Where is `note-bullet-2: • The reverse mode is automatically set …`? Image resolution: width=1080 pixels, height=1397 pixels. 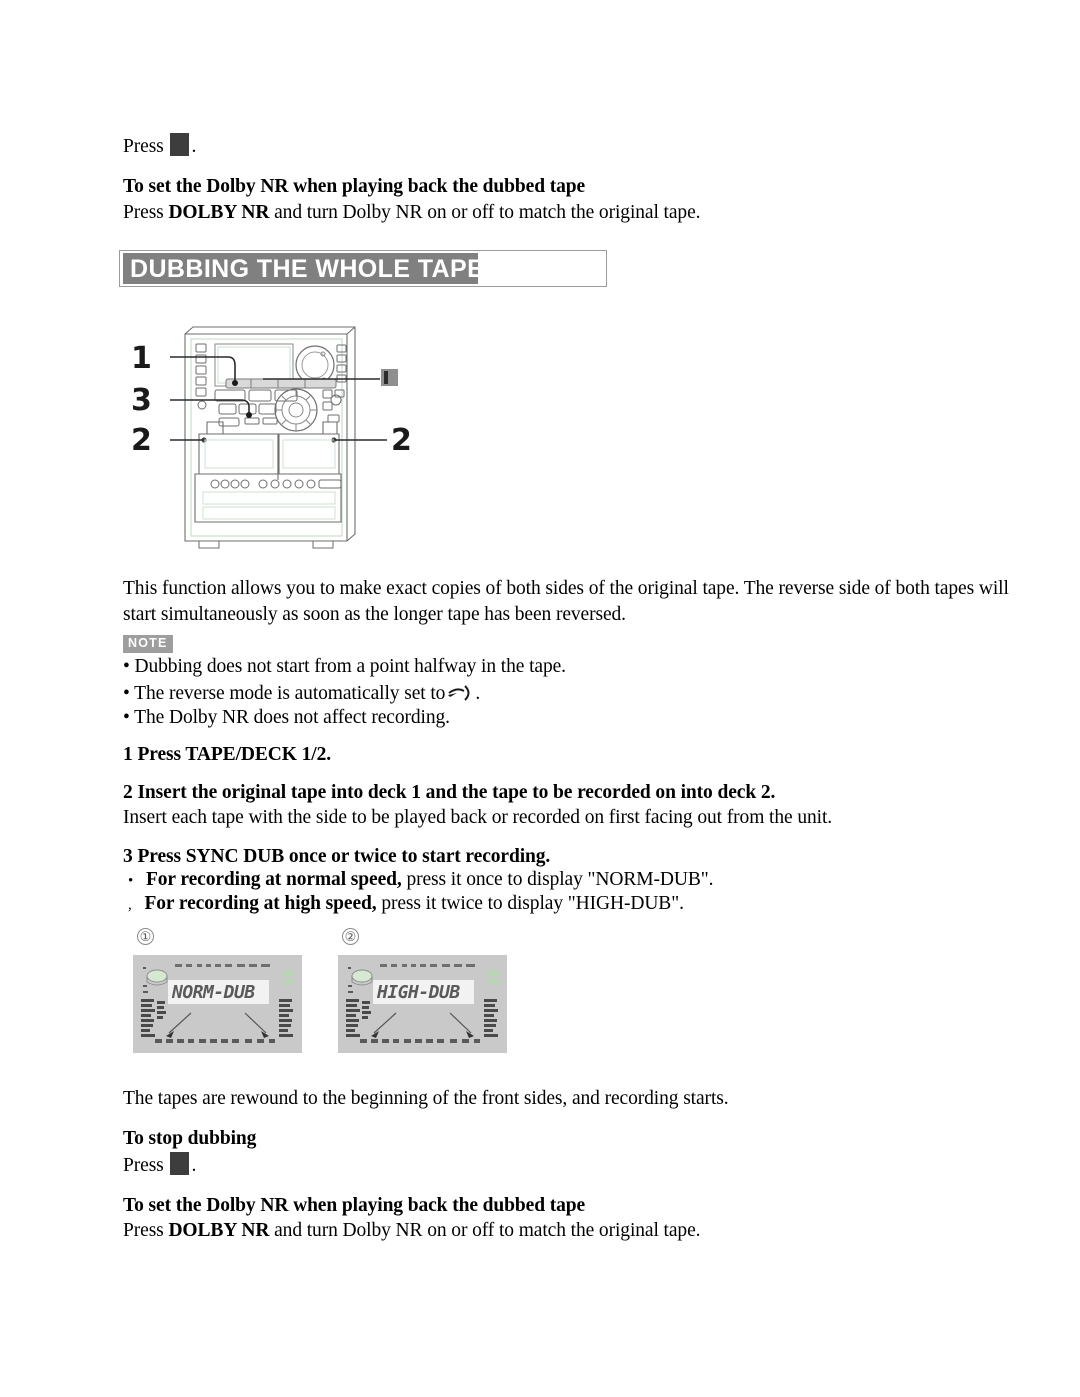
note-bullet-2: • The reverse mode is automatically set … is located at coordinates (301, 693).